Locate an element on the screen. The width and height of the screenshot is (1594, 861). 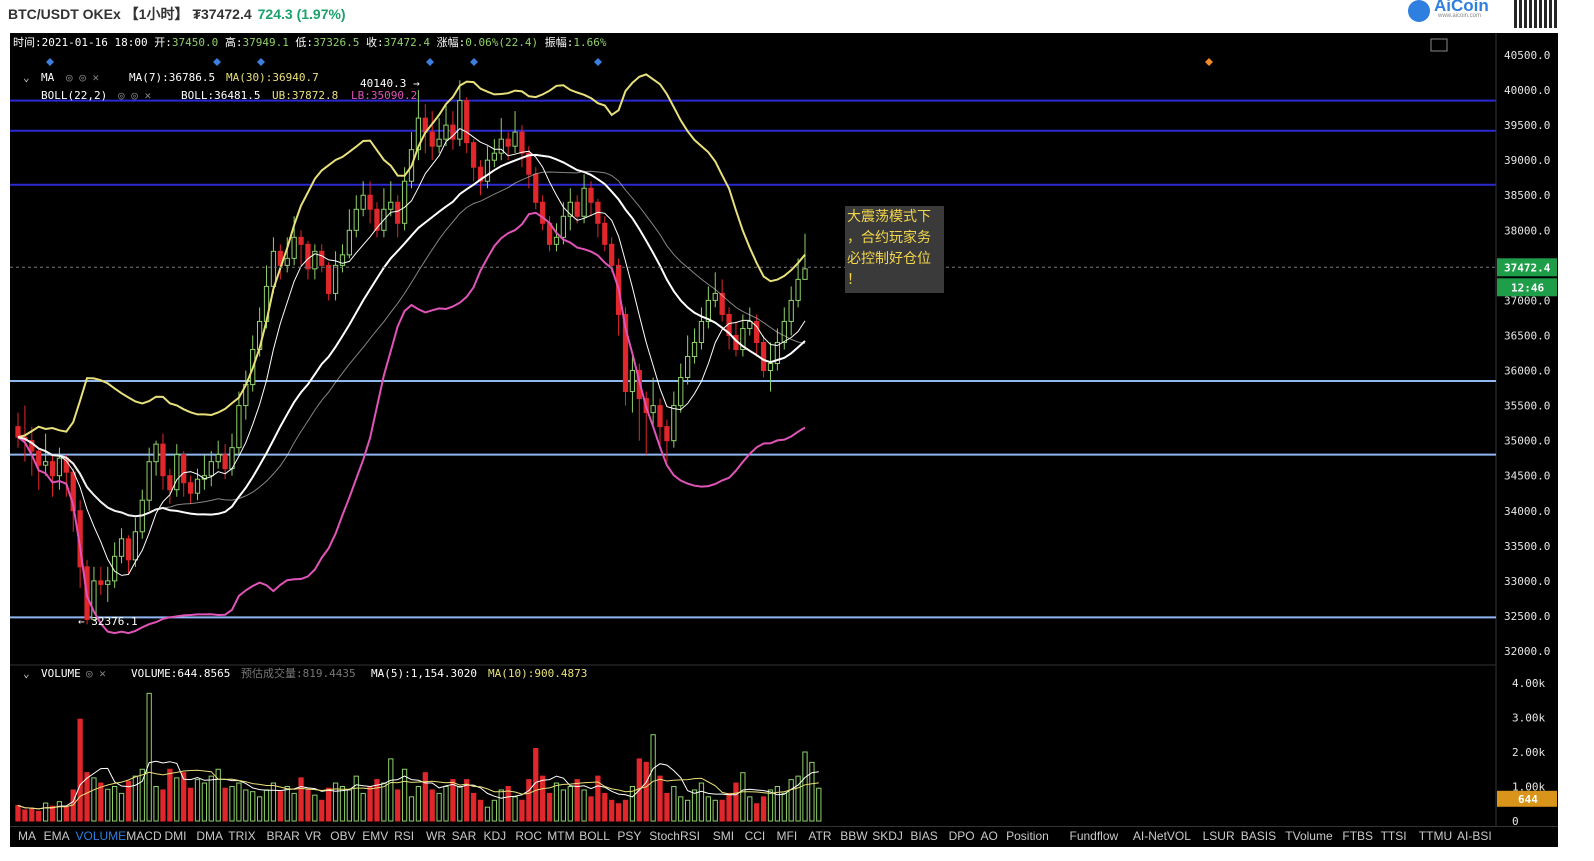
tab-ai-bsi: AI-BSI is located at coordinates (1474, 836).